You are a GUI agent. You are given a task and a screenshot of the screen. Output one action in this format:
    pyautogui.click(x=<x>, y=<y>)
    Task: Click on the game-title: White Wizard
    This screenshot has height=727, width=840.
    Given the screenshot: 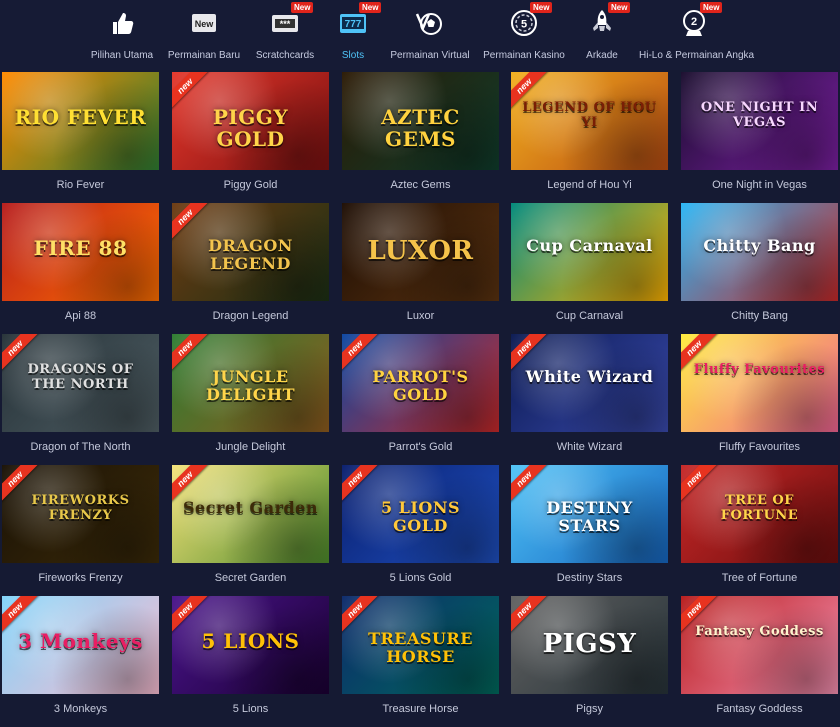 What is the action you would take?
    pyautogui.click(x=589, y=448)
    